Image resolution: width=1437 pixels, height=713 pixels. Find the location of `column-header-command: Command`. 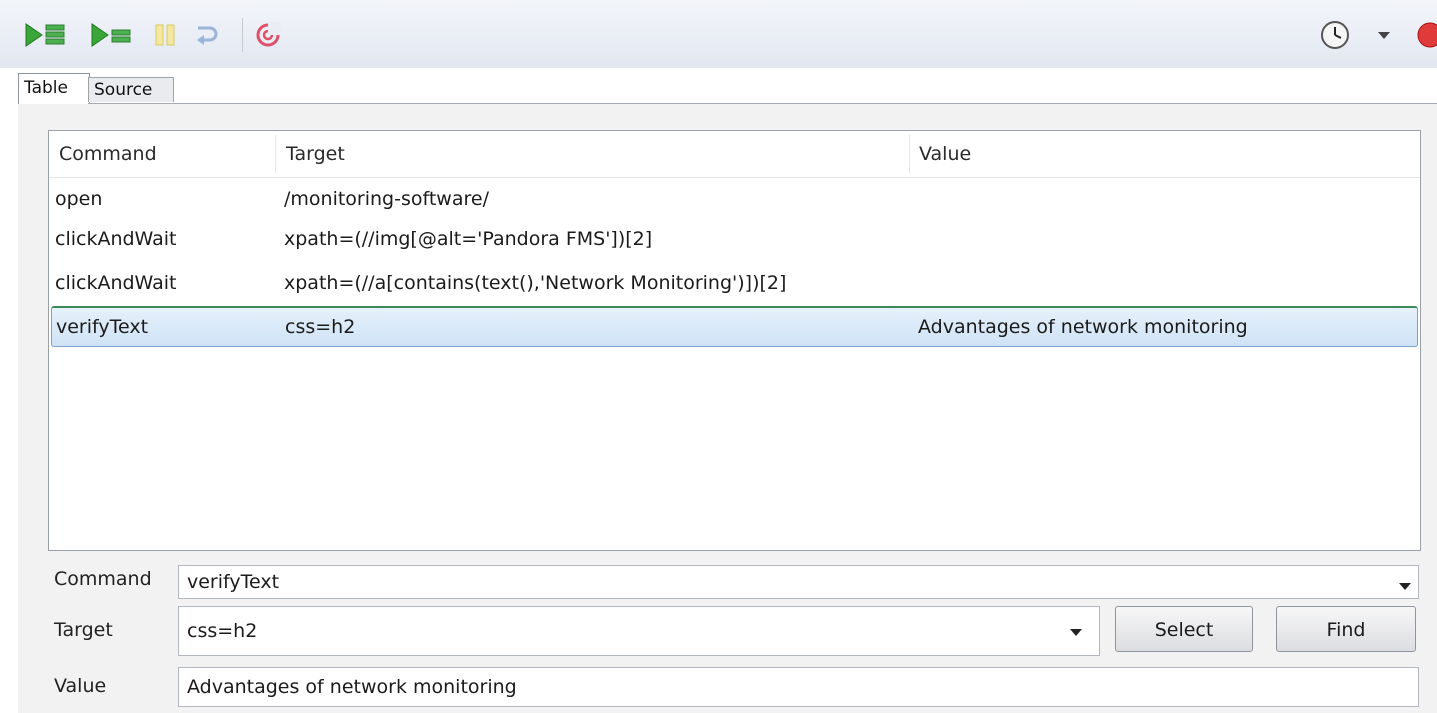

column-header-command: Command is located at coordinates (108, 154).